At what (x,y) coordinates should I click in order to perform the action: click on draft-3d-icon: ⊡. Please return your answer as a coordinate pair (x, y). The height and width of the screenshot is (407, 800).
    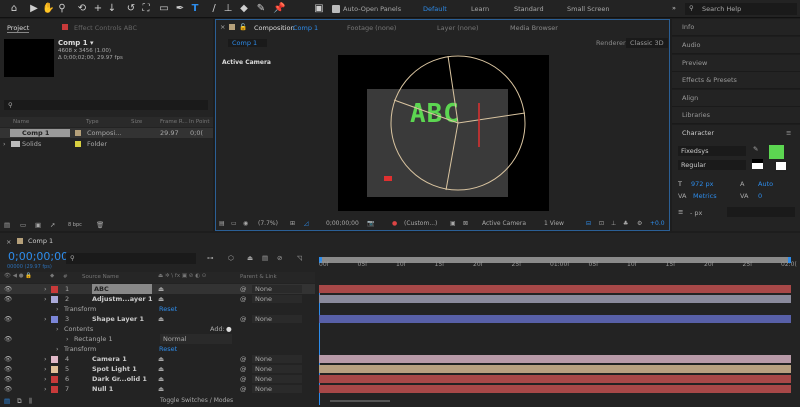
    Looking at the image, I should click on (601, 223).